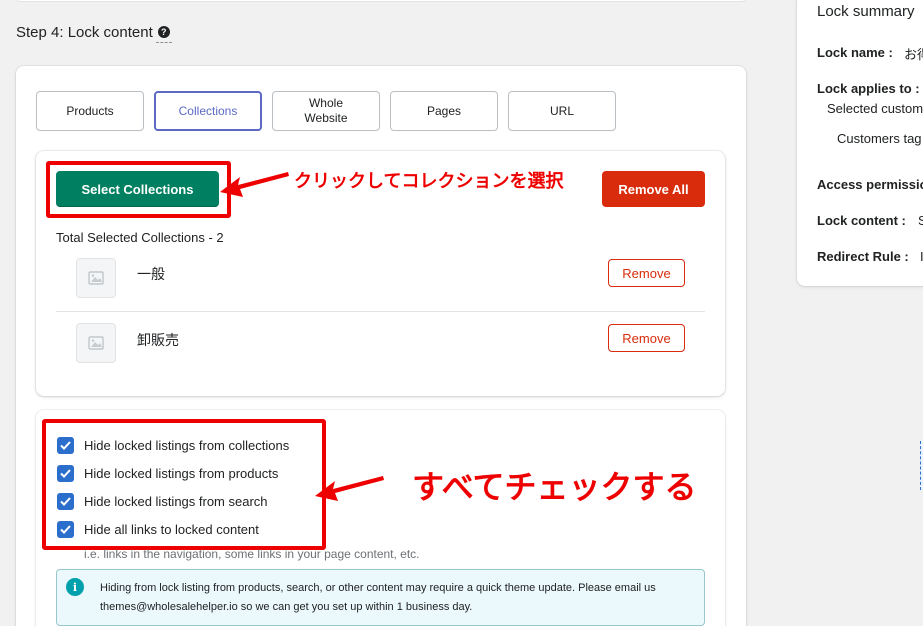 Image resolution: width=923 pixels, height=626 pixels. I want to click on tab-whole-website: Whole Website, so click(326, 111).